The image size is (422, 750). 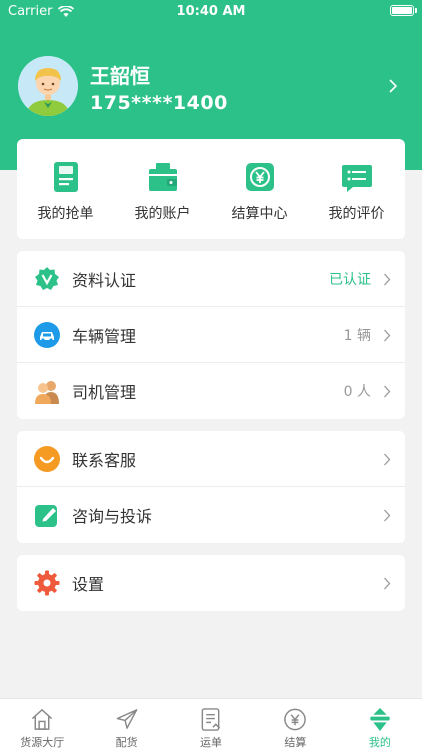 I want to click on quick-action-settlement: 结算中心, so click(x=259, y=189).